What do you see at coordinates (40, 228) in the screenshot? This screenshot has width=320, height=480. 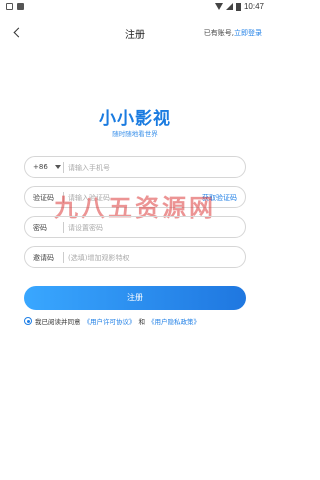 I see `password-label: 密码` at bounding box center [40, 228].